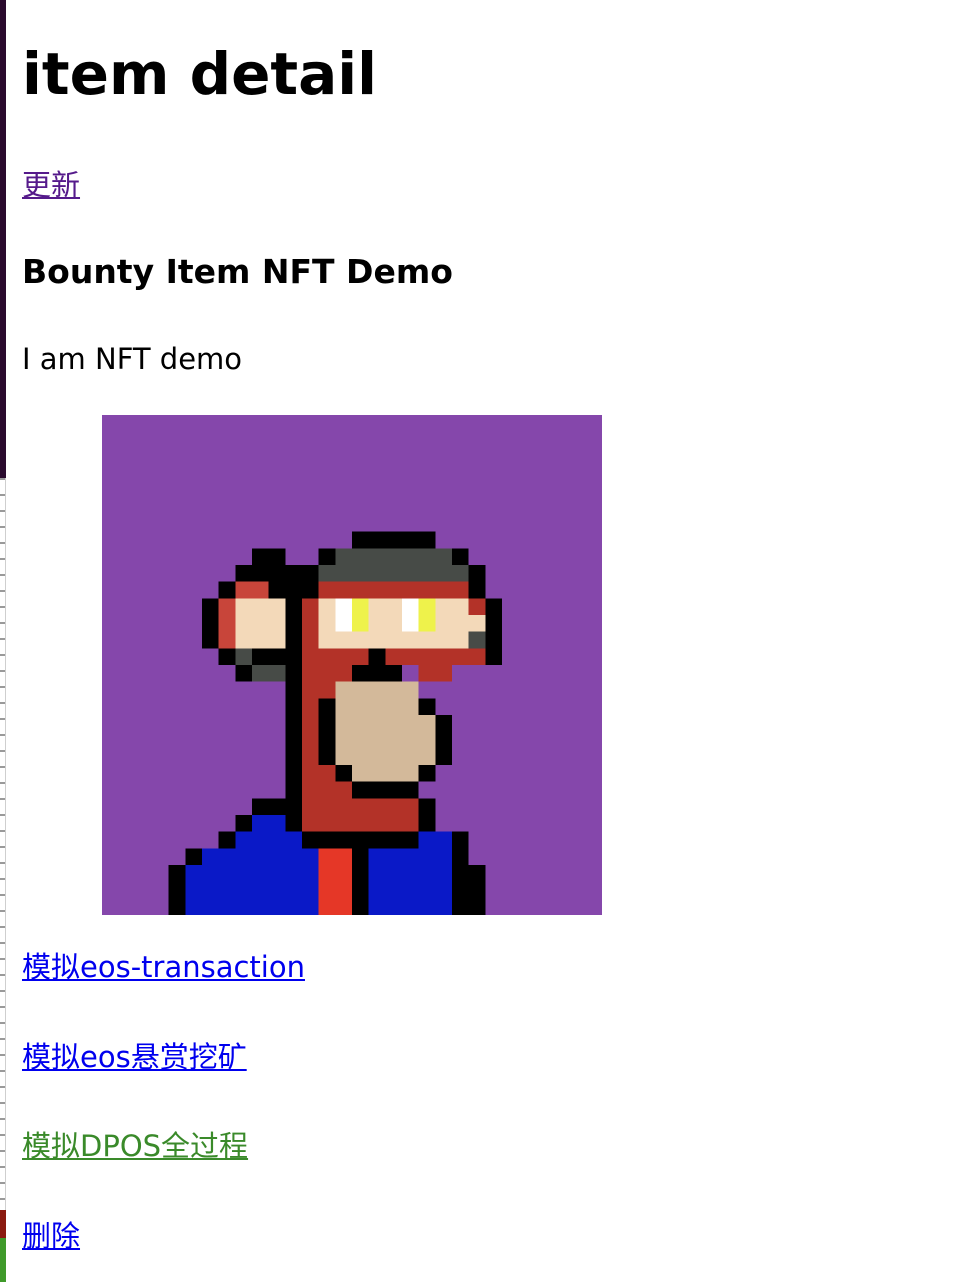 The image size is (964, 1282). What do you see at coordinates (132, 359) in the screenshot?
I see `item-description: I am NFT demo` at bounding box center [132, 359].